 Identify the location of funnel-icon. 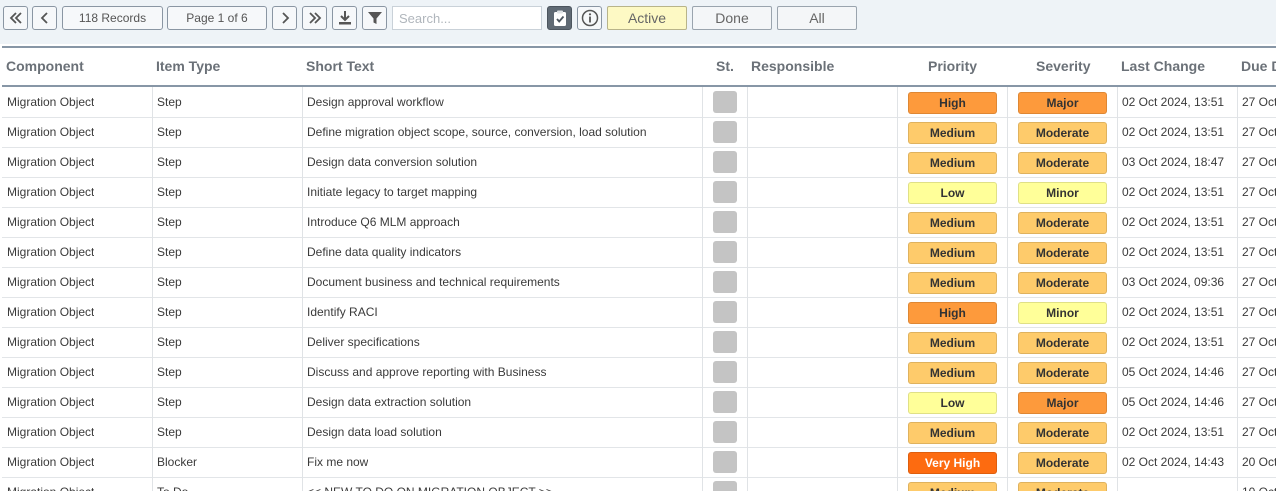
(374, 18).